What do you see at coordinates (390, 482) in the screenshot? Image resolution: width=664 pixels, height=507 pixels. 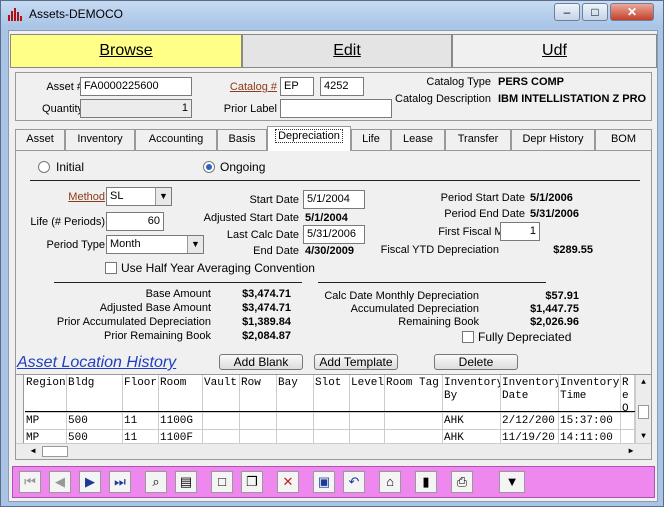 I see `home-icon: ⌂` at bounding box center [390, 482].